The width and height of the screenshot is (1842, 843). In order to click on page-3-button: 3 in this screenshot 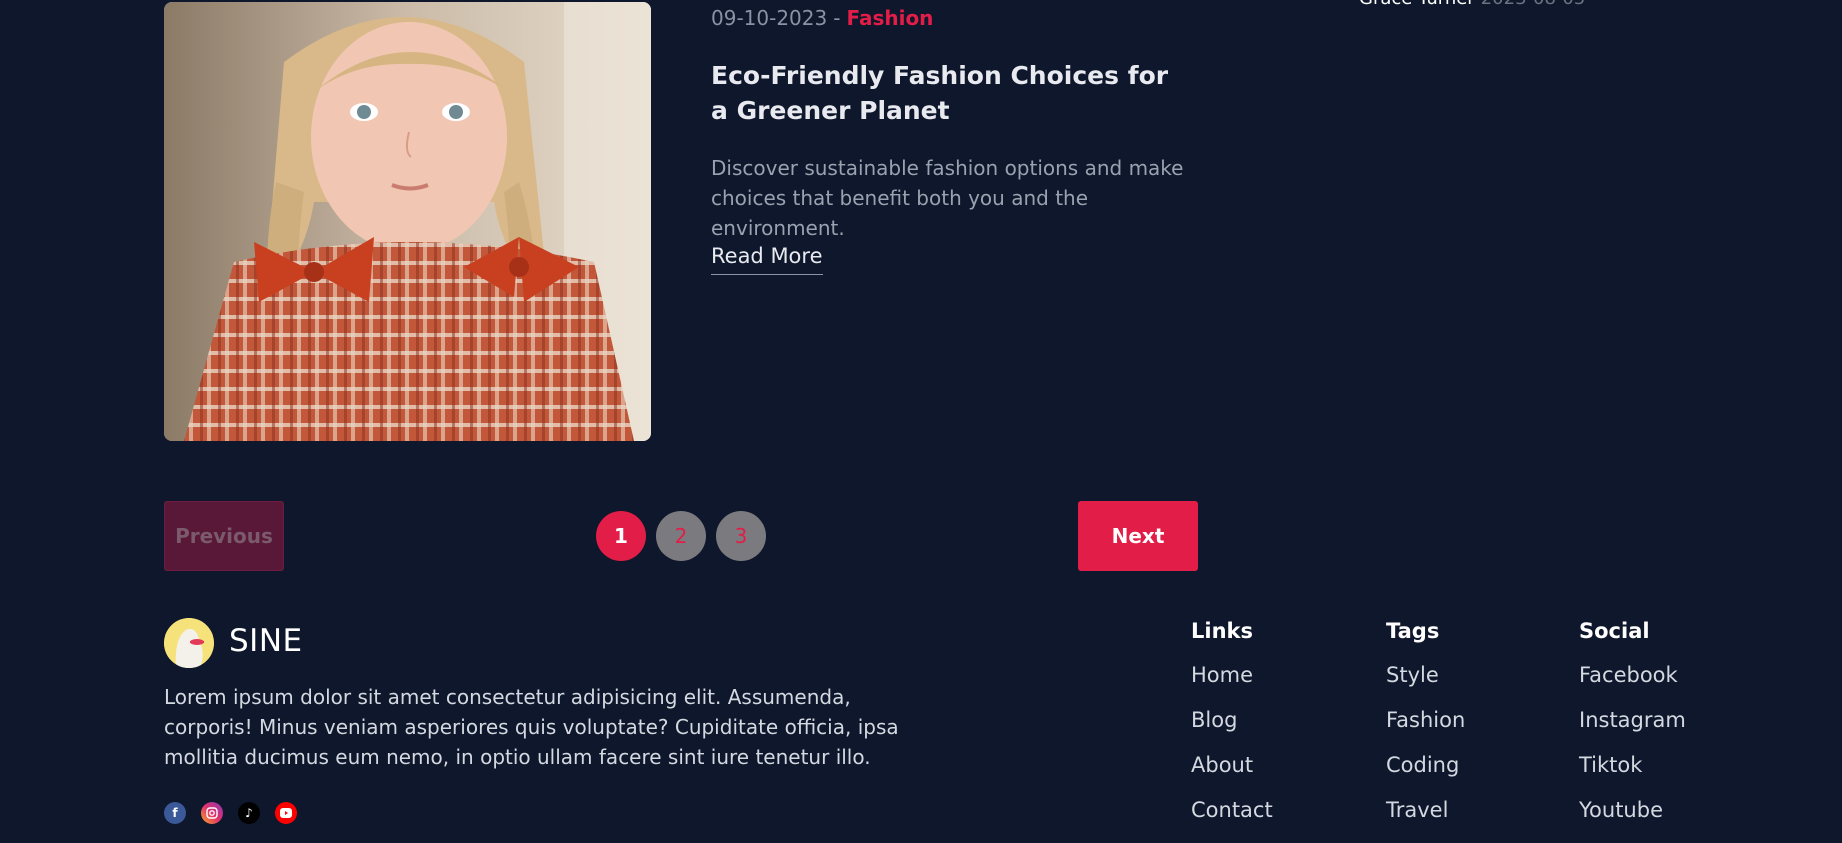, I will do `click(741, 536)`.